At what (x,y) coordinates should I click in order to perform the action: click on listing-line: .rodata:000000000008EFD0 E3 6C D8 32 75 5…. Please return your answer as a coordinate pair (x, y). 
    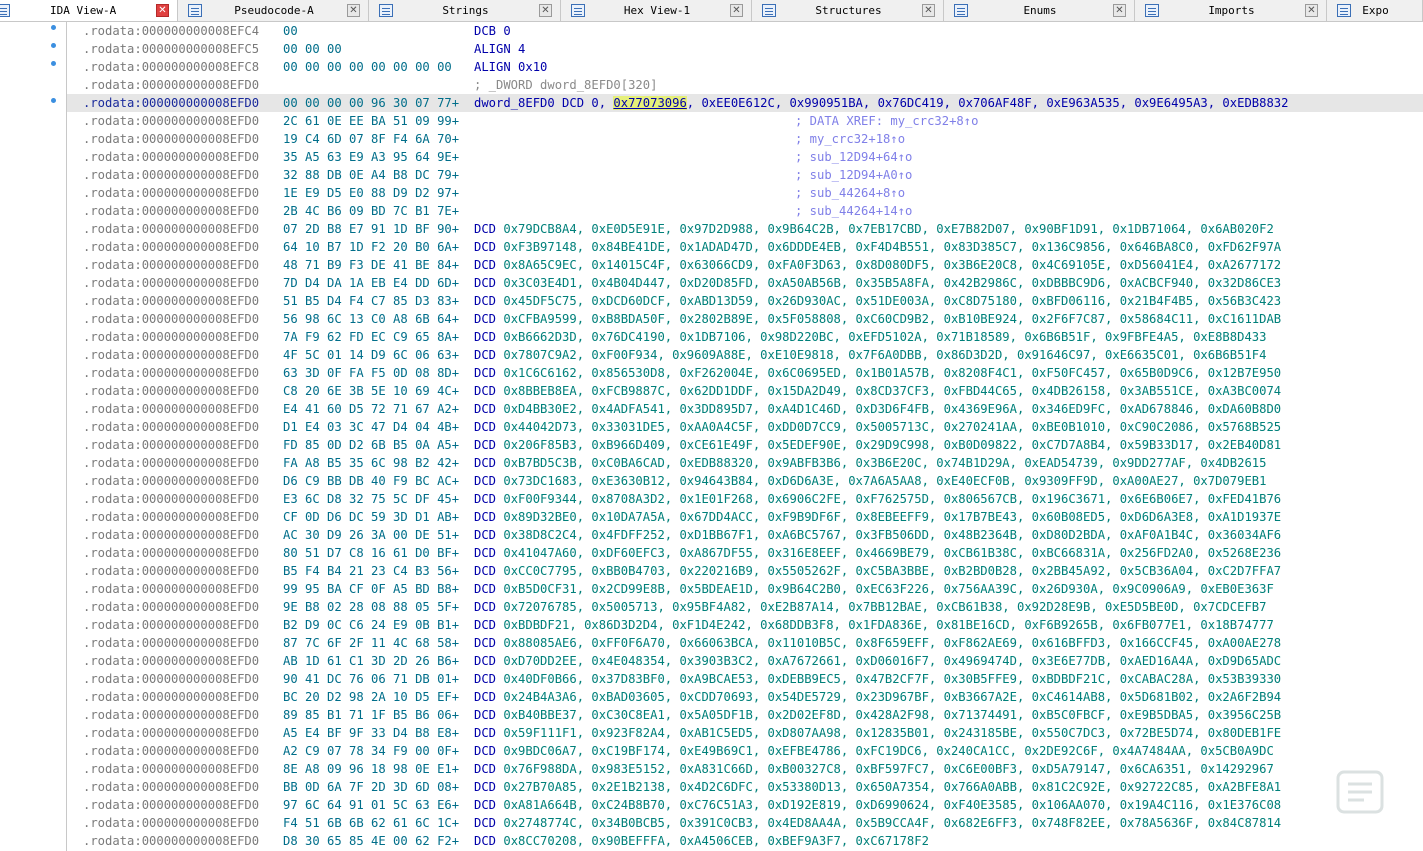
    Looking at the image, I should click on (745, 499).